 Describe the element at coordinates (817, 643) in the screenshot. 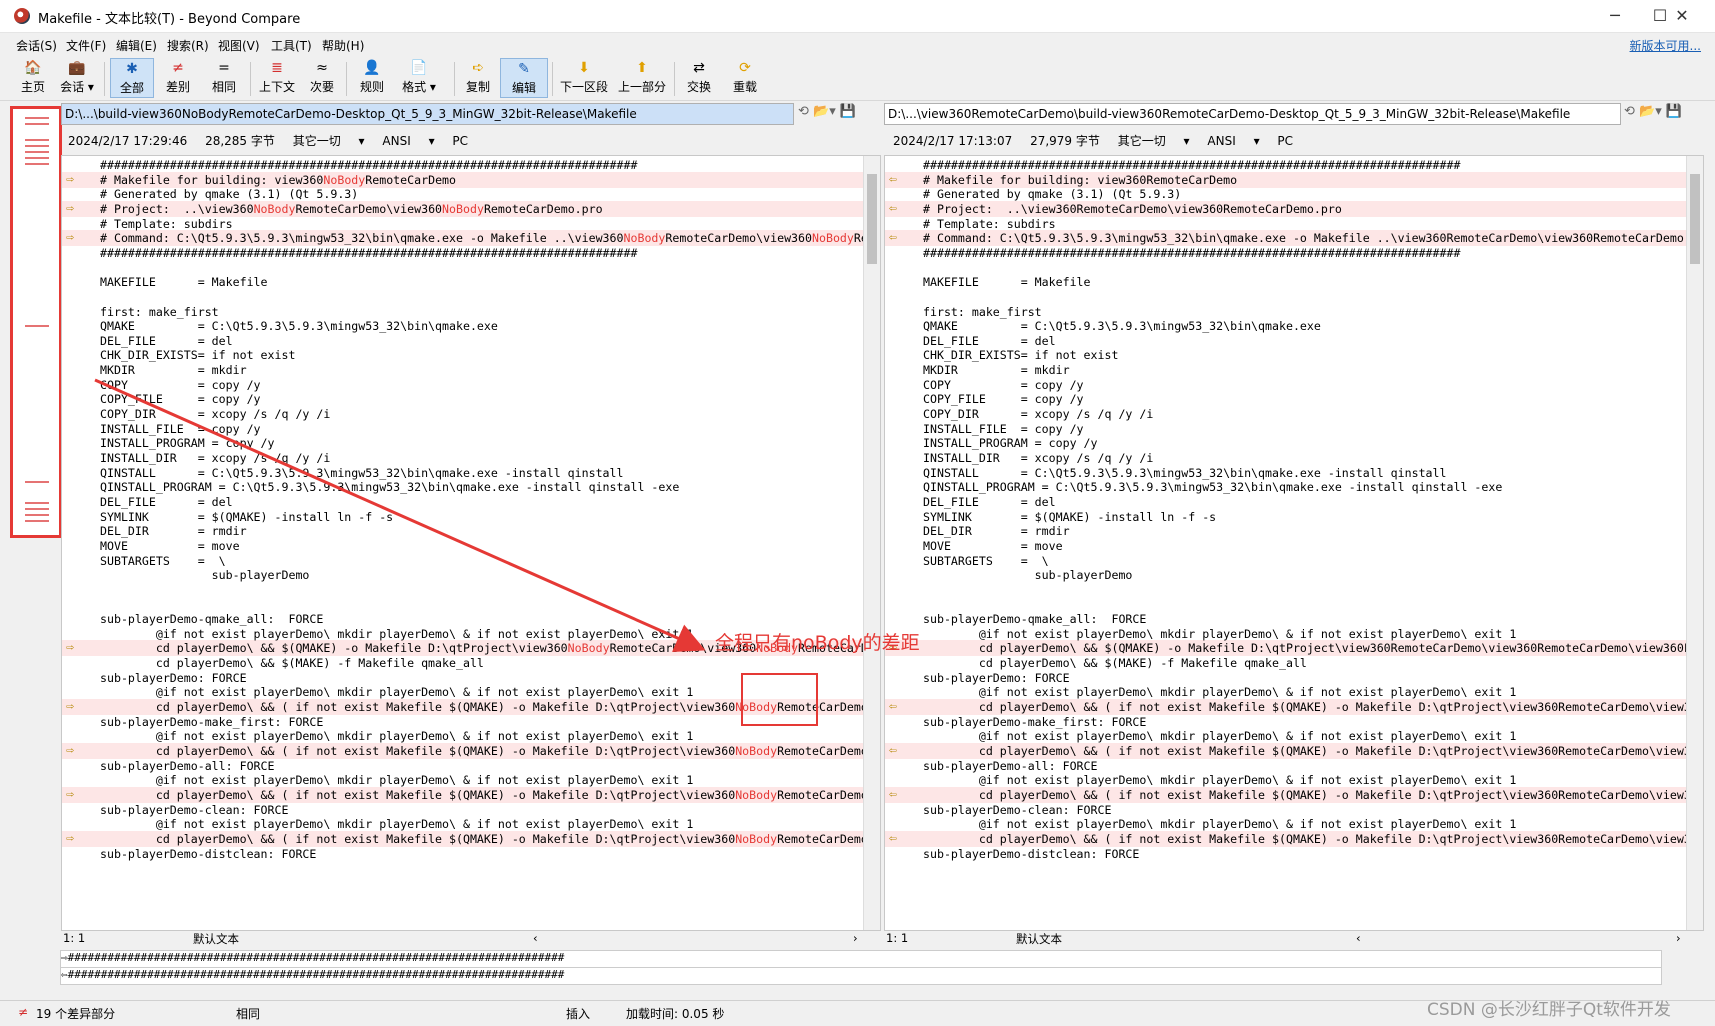

I see `annotation-text: 全程只有noBody的差距` at that location.